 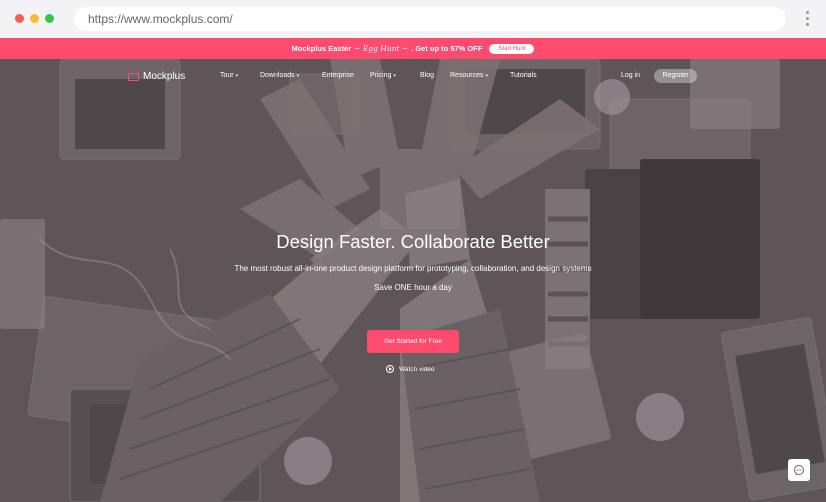 I want to click on nav-item-tour: Tour ▾, so click(x=229, y=75).